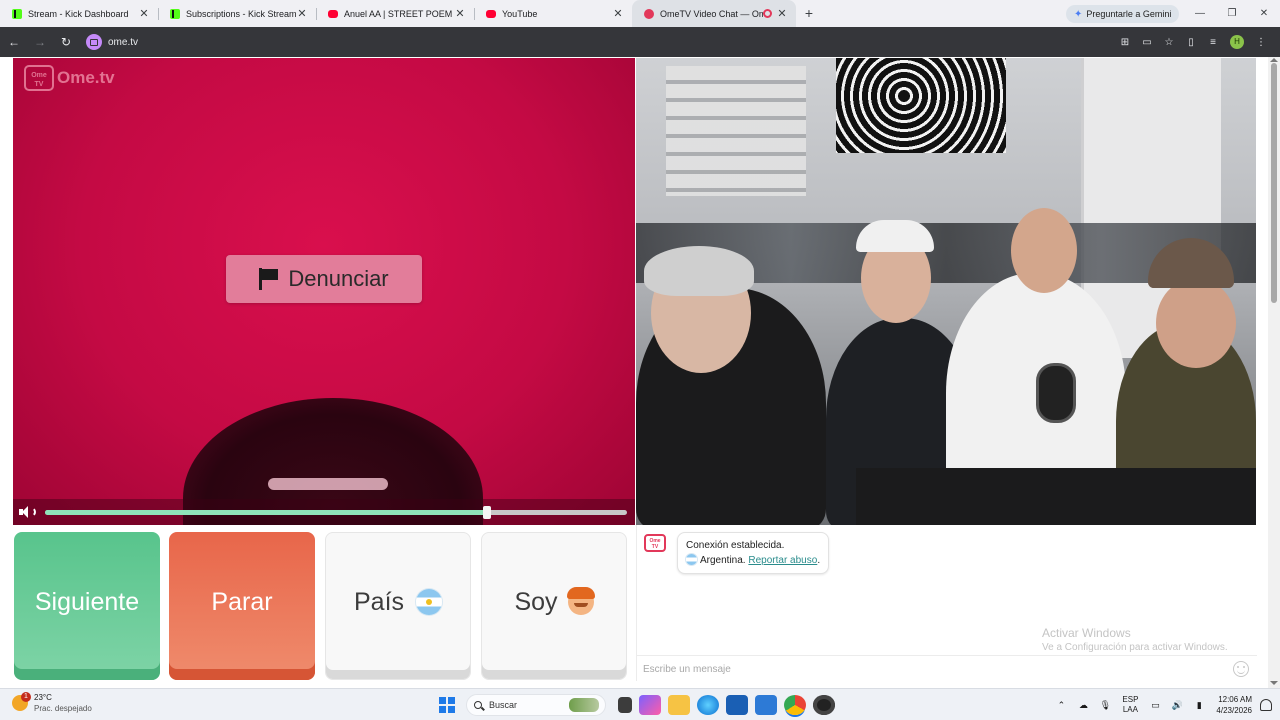 The height and width of the screenshot is (720, 1280). What do you see at coordinates (795, 705) in the screenshot?
I see `chrome-icon` at bounding box center [795, 705].